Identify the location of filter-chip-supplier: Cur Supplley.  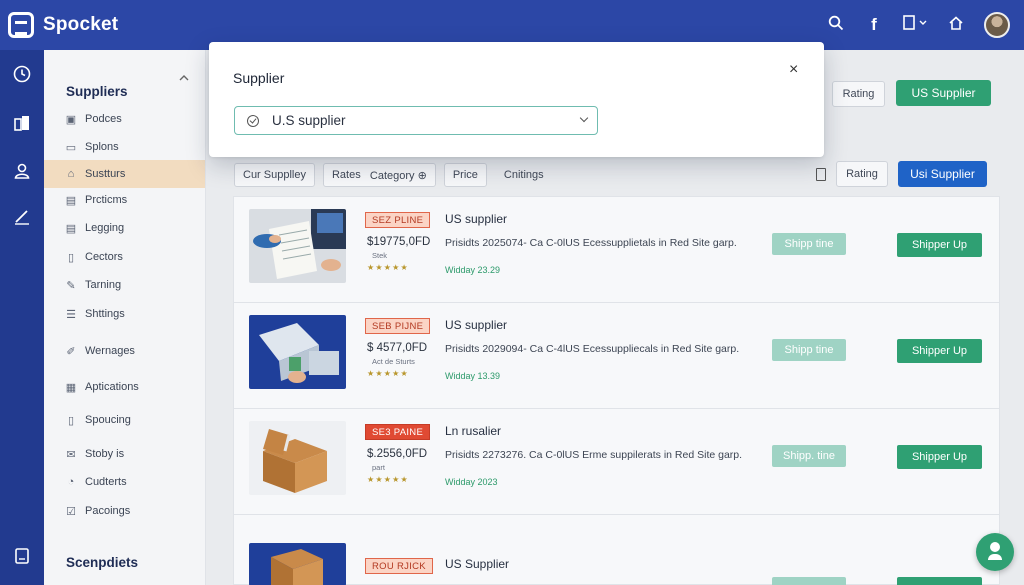
(274, 175).